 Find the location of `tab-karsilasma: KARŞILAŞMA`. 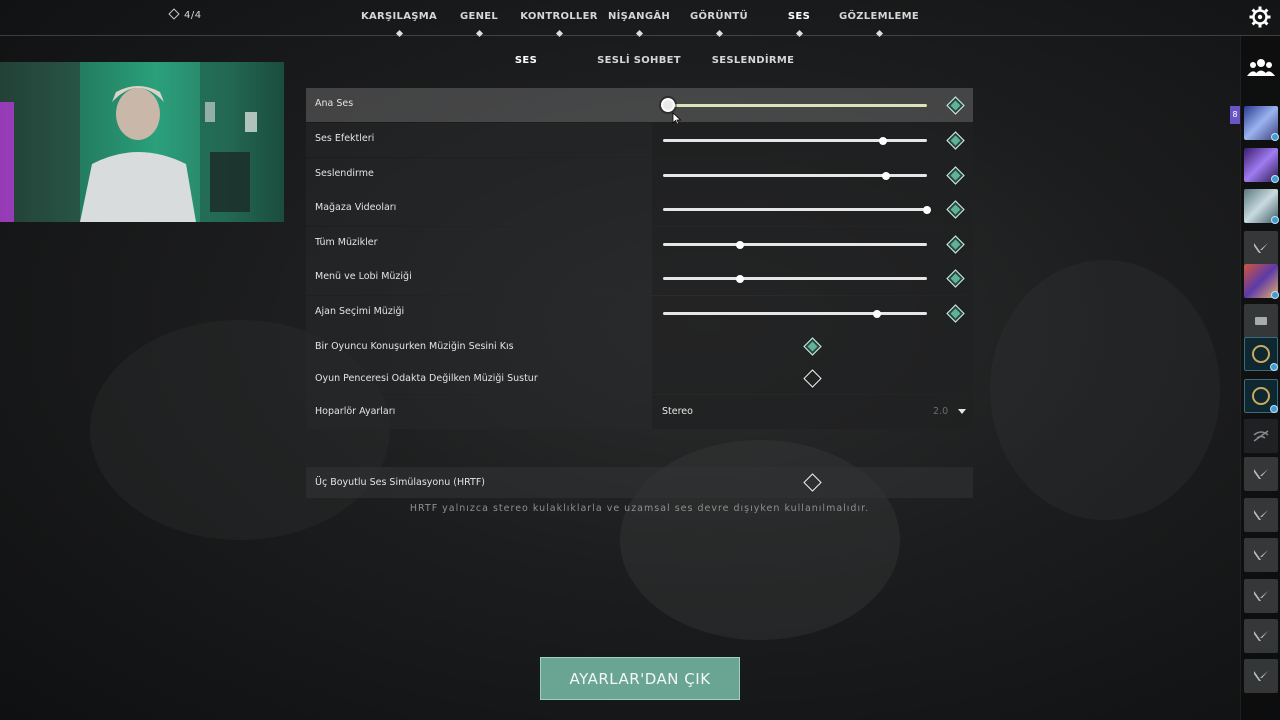

tab-karsilasma: KARŞILAŞMA is located at coordinates (399, 16).